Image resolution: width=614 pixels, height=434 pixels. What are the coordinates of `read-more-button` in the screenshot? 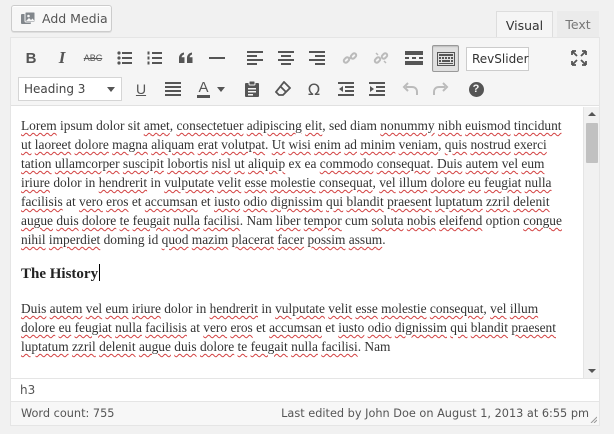 It's located at (414, 58).